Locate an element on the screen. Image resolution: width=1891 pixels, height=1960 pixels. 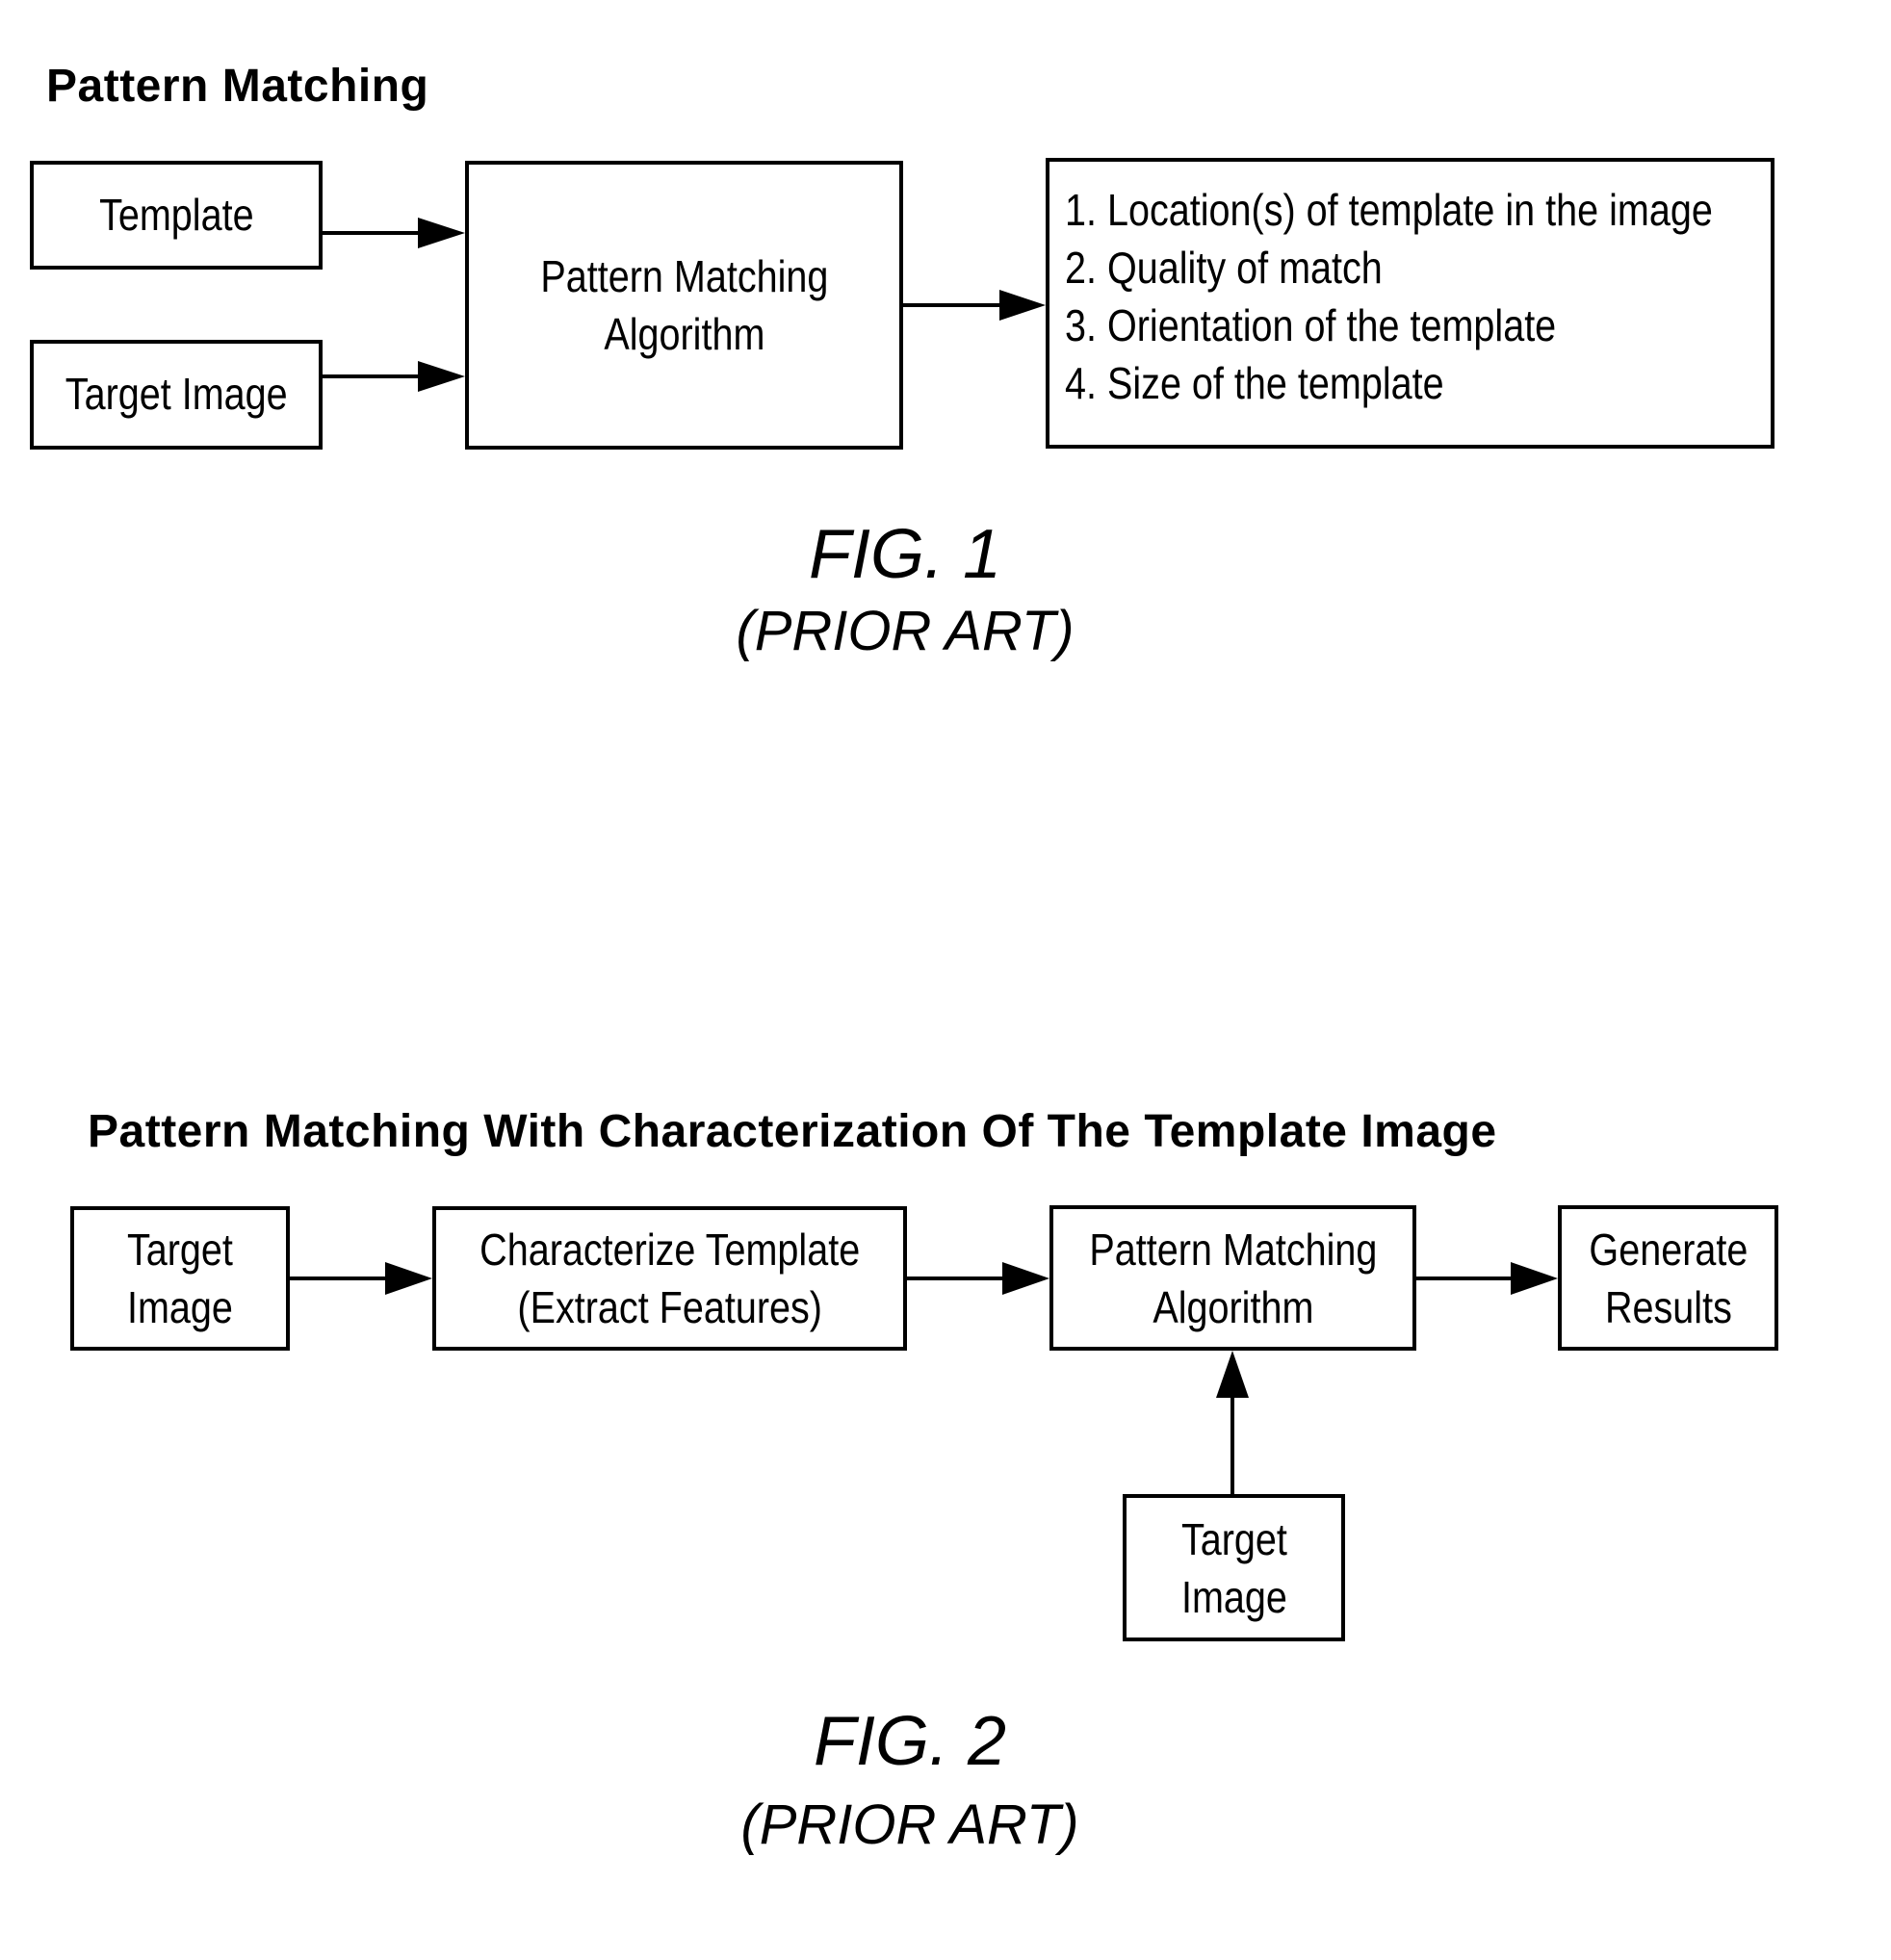
fig1-template-box: Template is located at coordinates (177, 215).